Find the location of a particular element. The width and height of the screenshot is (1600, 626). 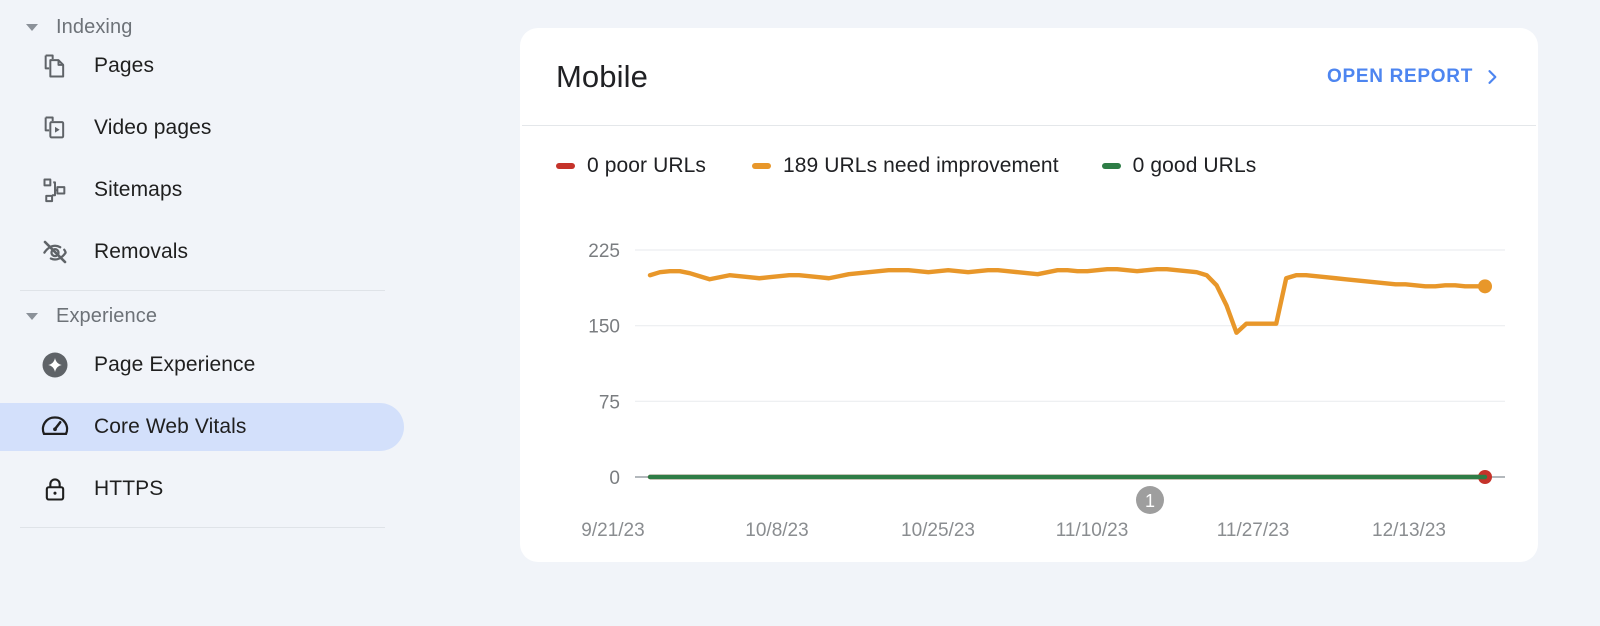

video-pages-icon is located at coordinates (55, 128).